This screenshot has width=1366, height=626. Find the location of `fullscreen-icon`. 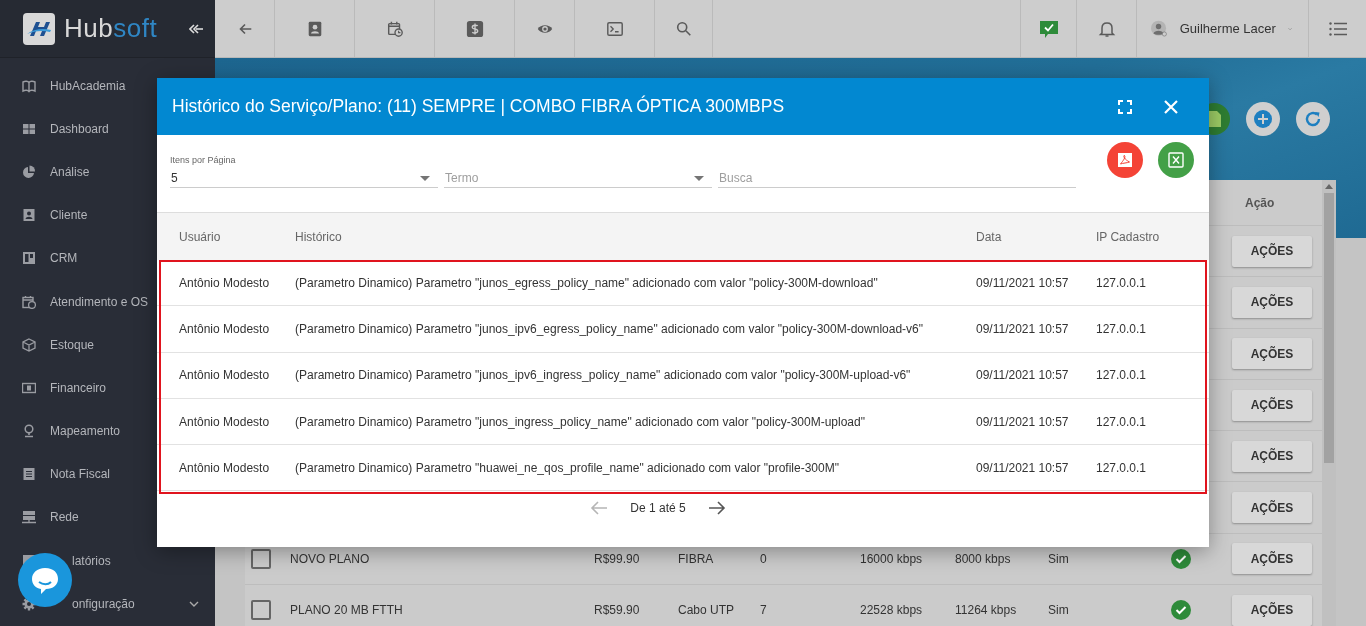

fullscreen-icon is located at coordinates (1125, 106).